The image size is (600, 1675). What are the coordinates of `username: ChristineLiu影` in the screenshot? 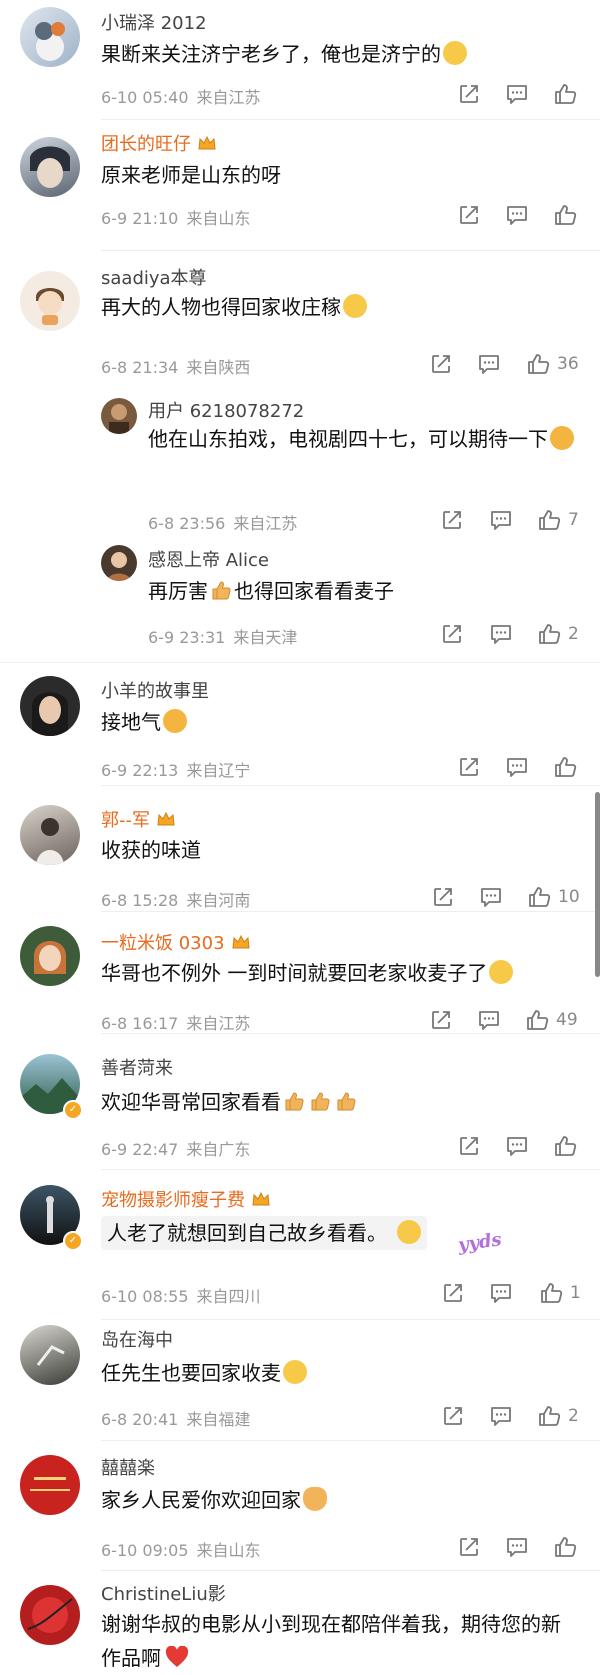 It's located at (163, 1593).